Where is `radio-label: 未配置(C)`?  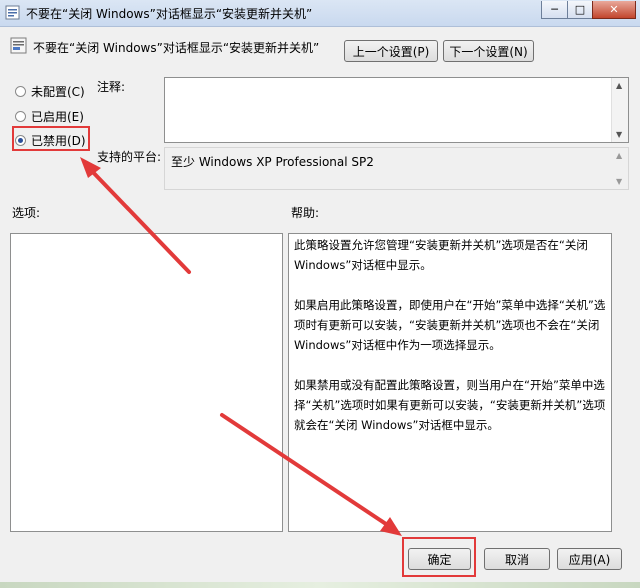
radio-label: 未配置(C) is located at coordinates (58, 92).